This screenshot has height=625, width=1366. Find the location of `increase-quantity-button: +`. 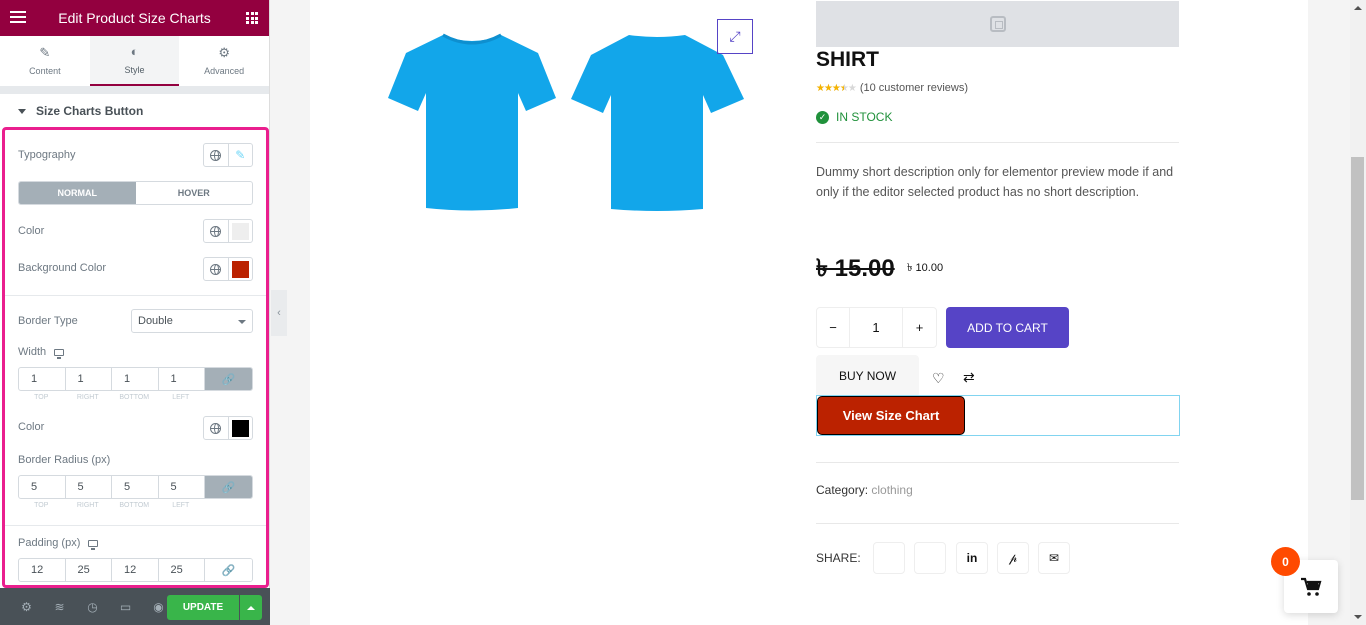

increase-quantity-button: + is located at coordinates (919, 327).